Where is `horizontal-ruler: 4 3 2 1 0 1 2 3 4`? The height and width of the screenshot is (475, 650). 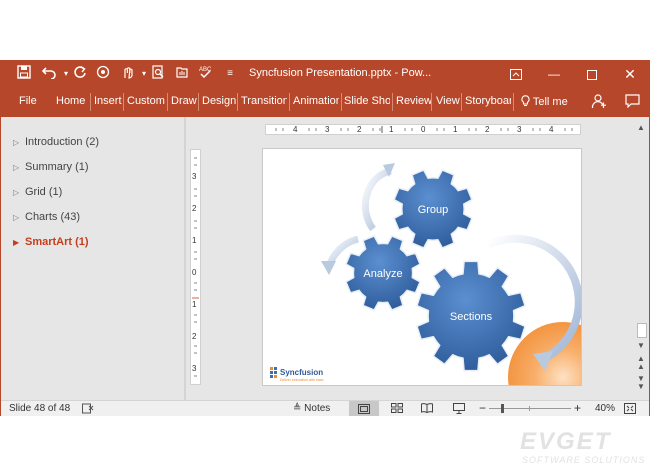 horizontal-ruler: 4 3 2 1 0 1 2 3 4 is located at coordinates (423, 129).